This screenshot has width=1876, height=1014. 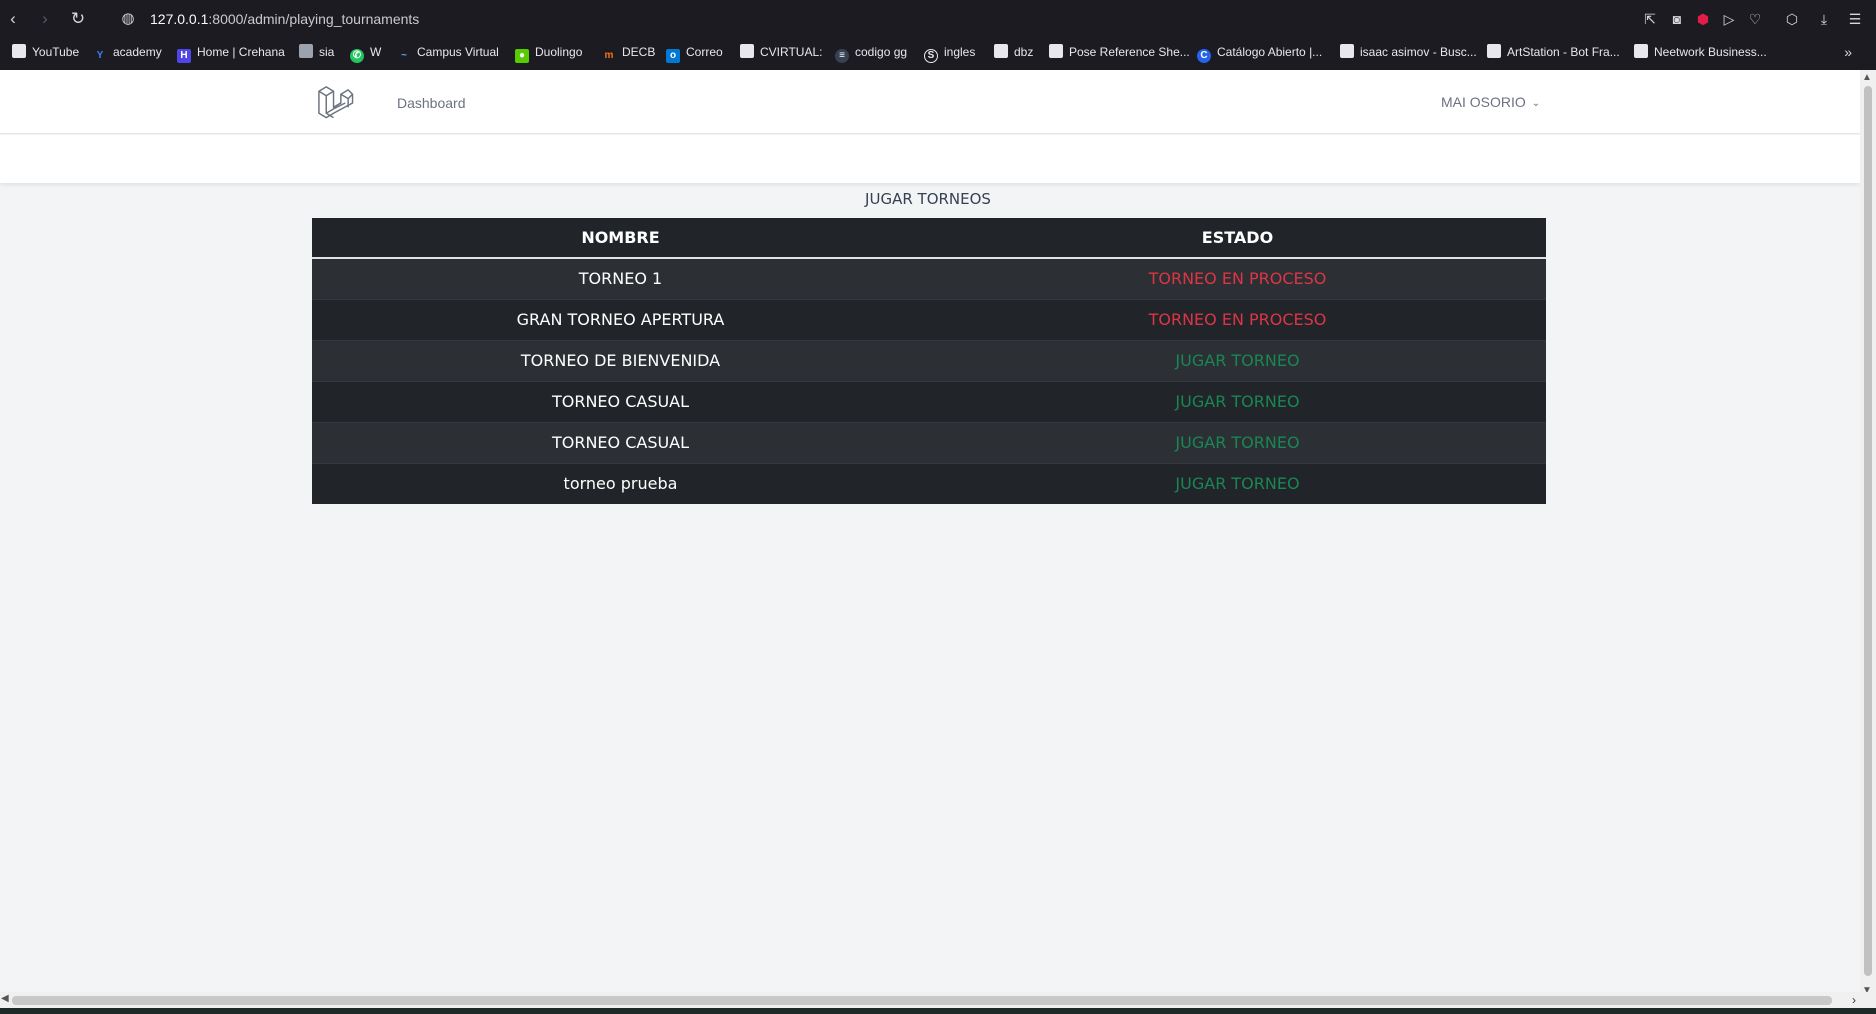 I want to click on page-header, so click(x=930, y=159).